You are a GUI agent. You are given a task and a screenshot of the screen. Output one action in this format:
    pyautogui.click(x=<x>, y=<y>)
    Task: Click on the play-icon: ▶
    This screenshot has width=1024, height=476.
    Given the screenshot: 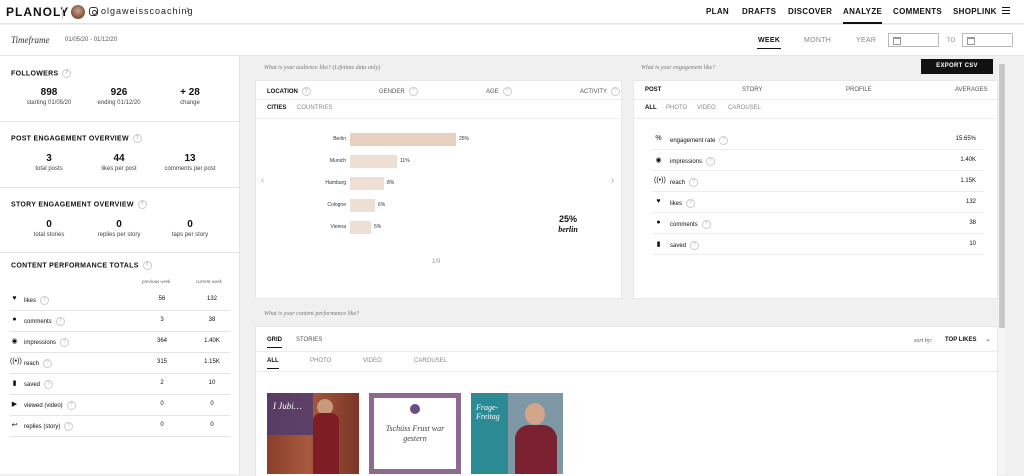 What is the action you would take?
    pyautogui.click(x=14, y=404)
    